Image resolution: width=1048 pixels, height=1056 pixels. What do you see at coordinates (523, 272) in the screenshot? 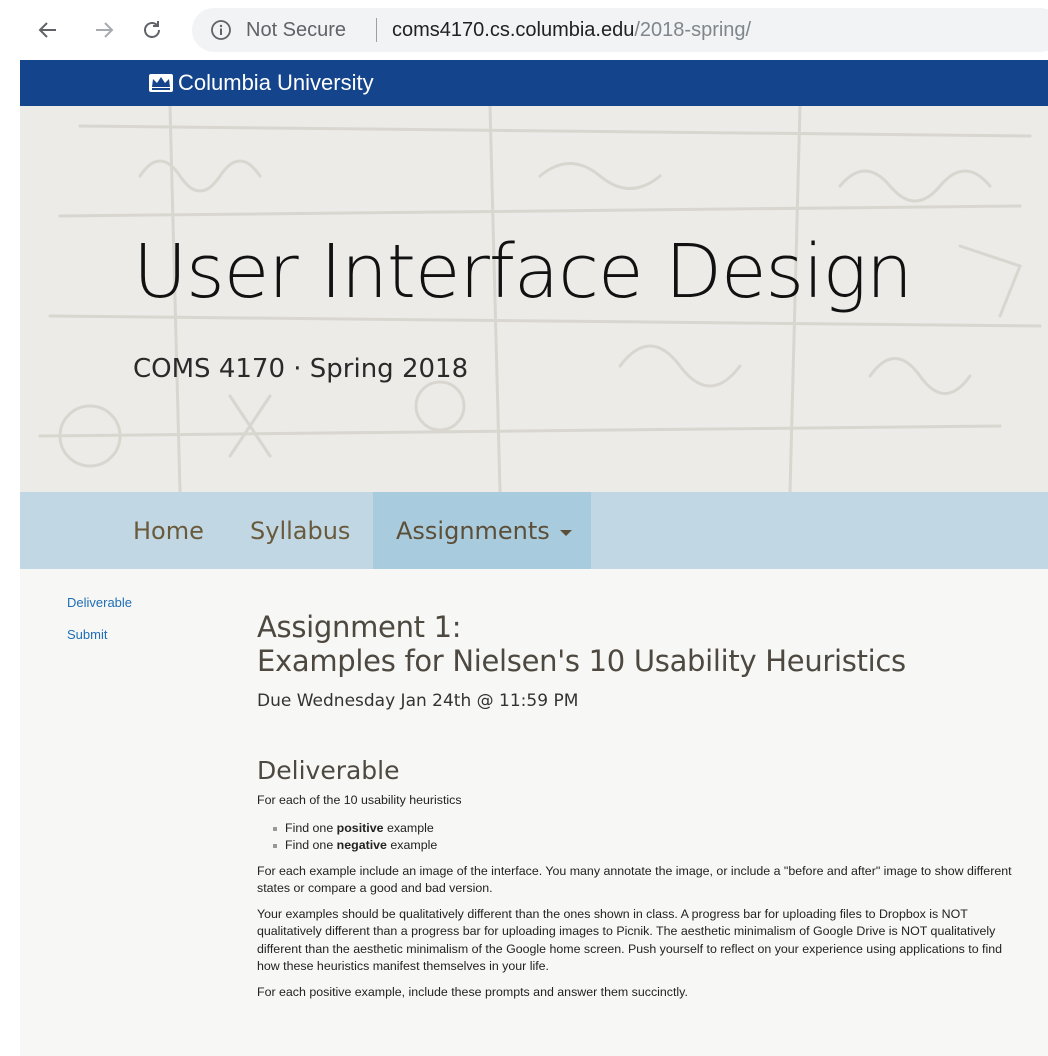
I see `page-title: User Interface Design` at bounding box center [523, 272].